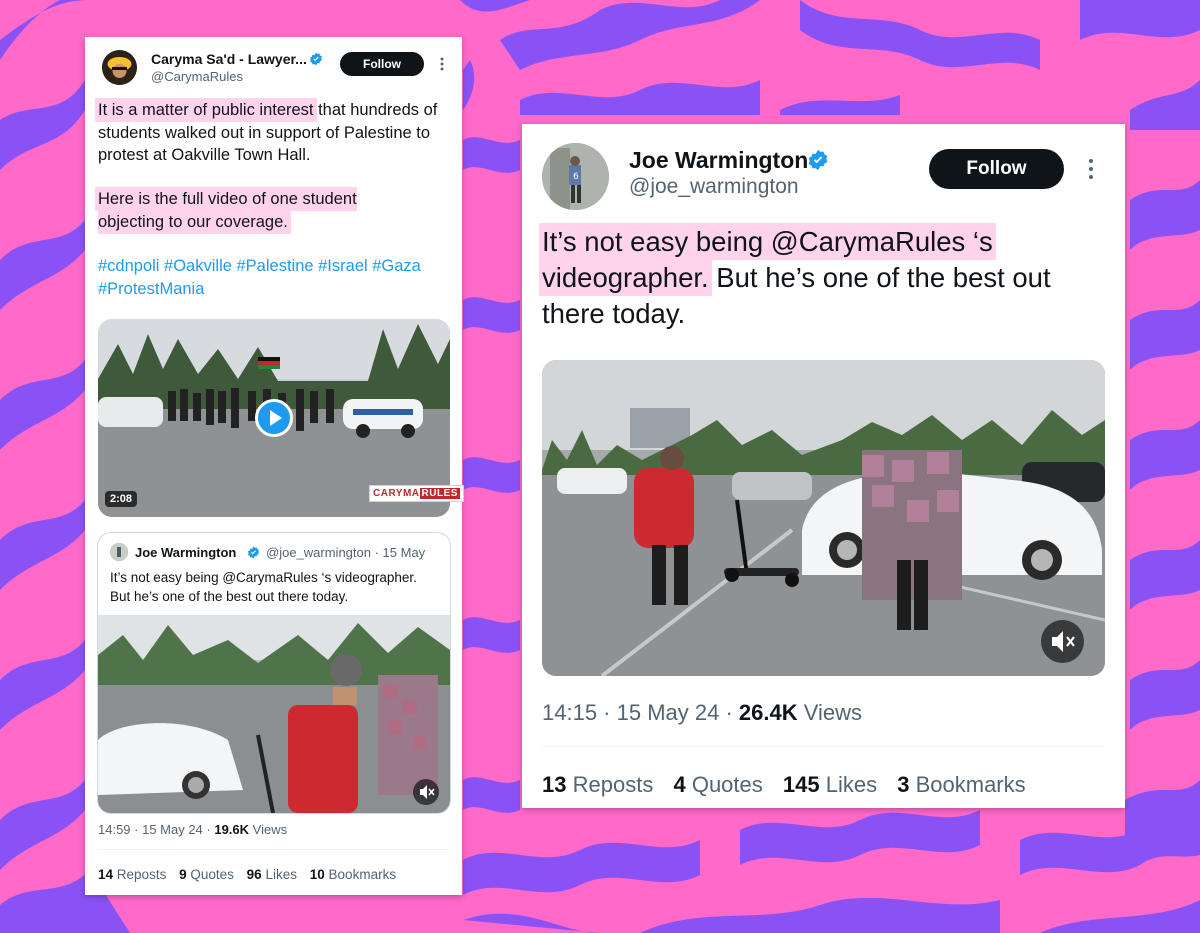 This screenshot has width=1200, height=933. What do you see at coordinates (274, 418) in the screenshot?
I see `play-icon` at bounding box center [274, 418].